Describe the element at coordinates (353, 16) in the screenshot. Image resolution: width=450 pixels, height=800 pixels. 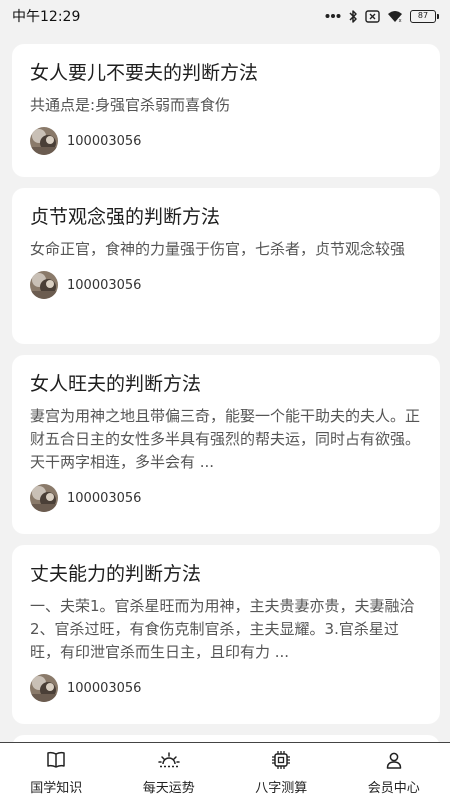
I see `bluetooth-icon` at that location.